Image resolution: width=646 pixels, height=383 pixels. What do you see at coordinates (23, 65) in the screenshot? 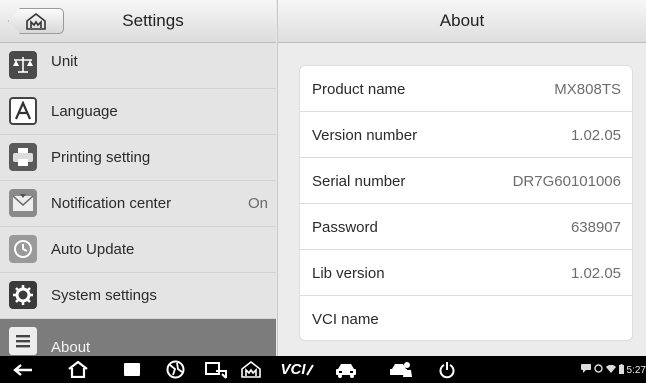
I see `scale-icon` at bounding box center [23, 65].